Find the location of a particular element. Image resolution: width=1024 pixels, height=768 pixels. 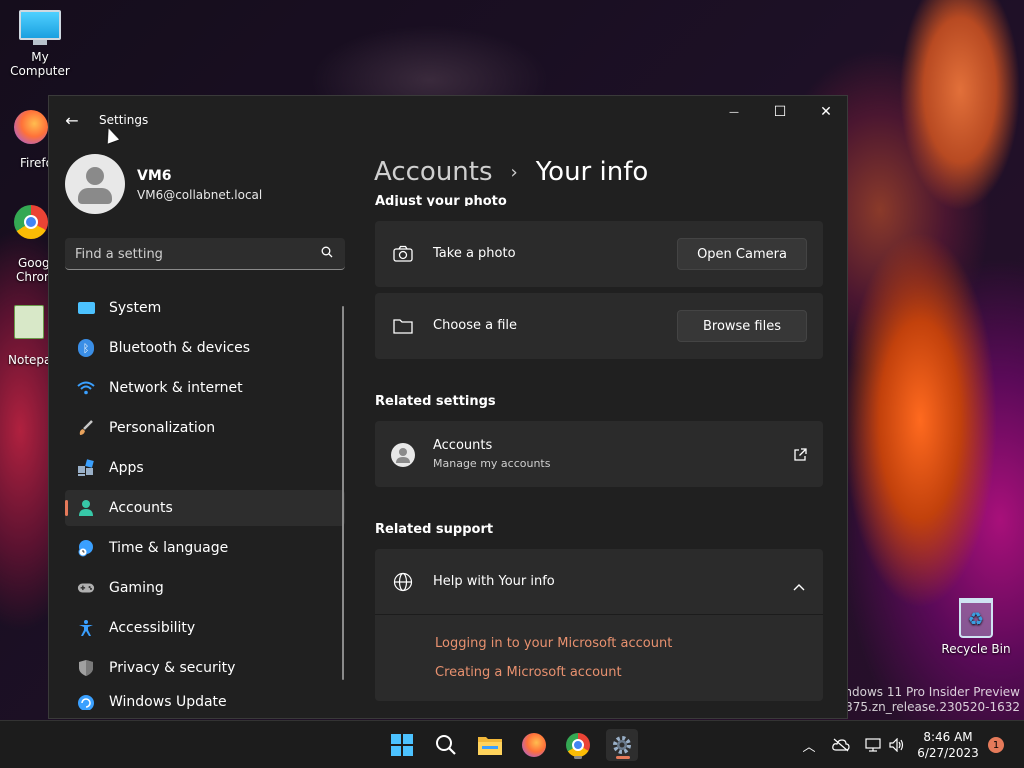

wifi-icon is located at coordinates (86, 388).